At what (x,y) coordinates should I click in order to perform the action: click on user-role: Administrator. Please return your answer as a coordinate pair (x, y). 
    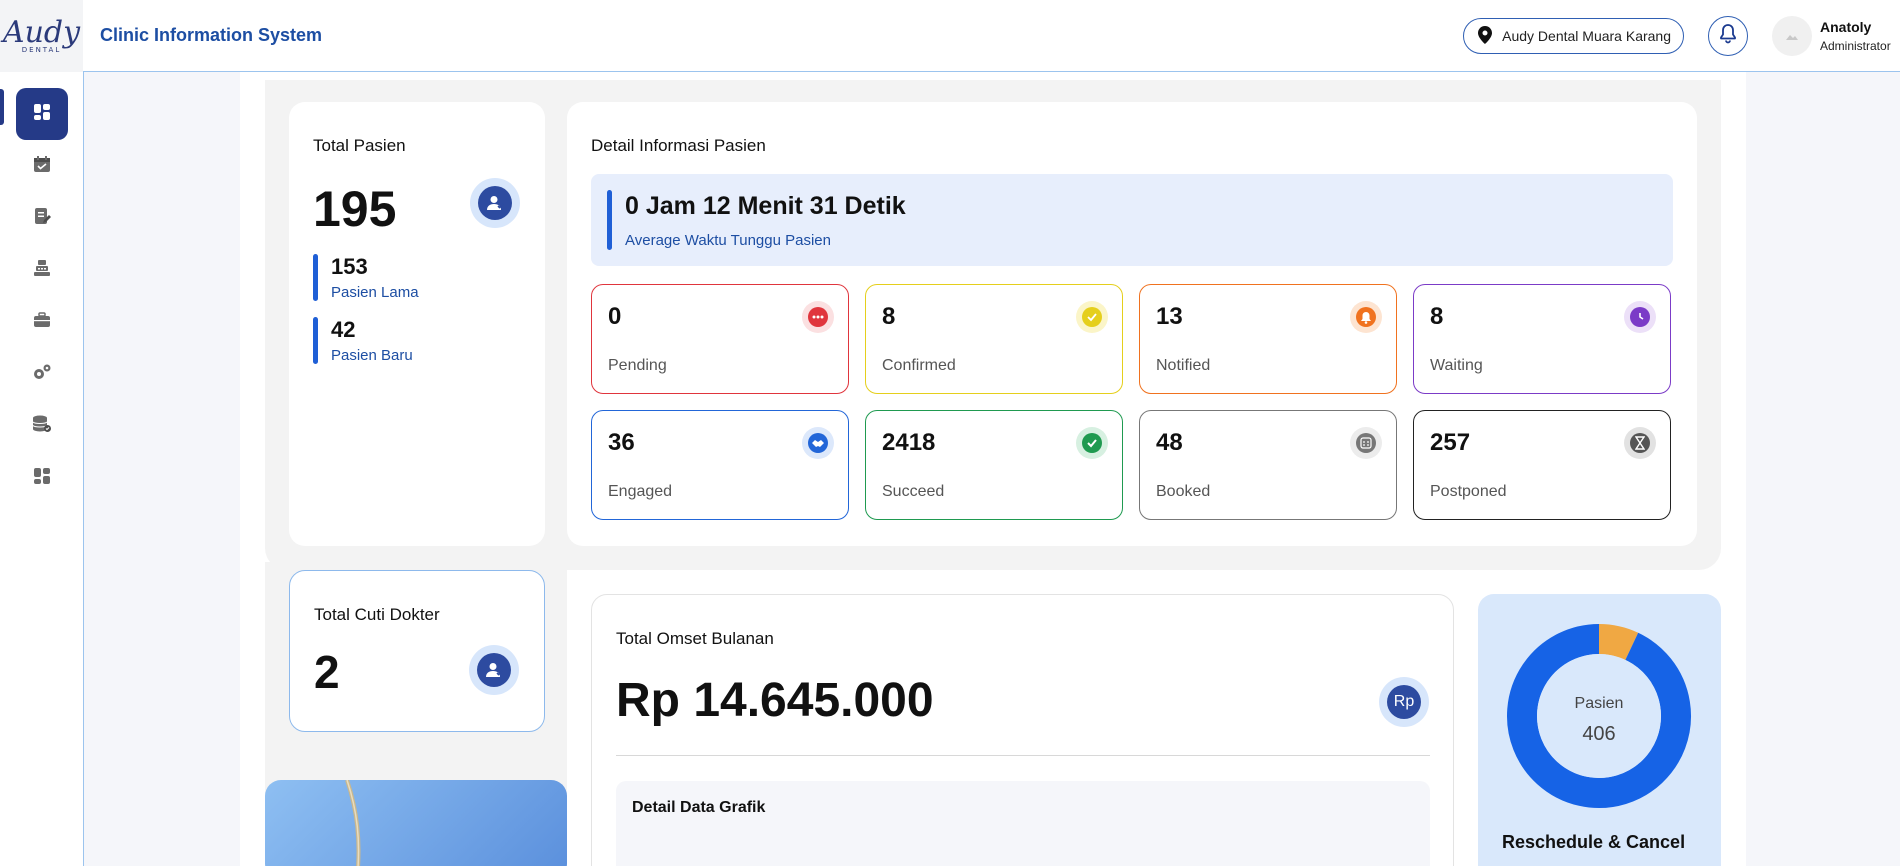
    Looking at the image, I should click on (1855, 46).